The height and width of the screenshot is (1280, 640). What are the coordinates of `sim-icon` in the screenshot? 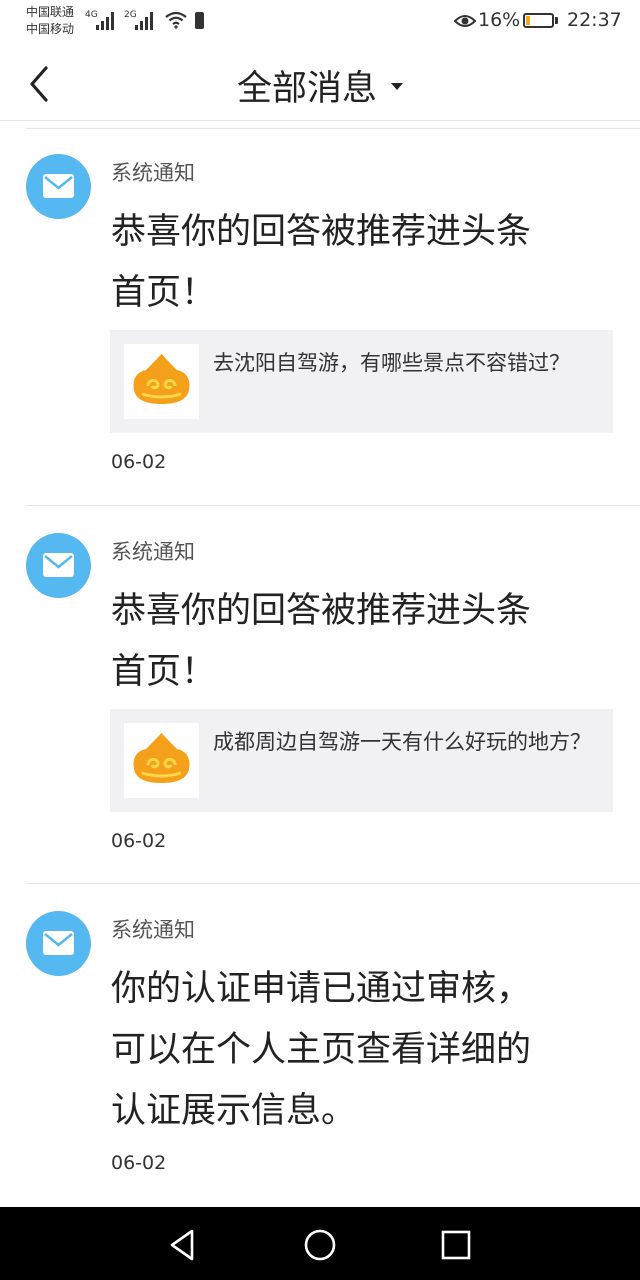 It's located at (199, 20).